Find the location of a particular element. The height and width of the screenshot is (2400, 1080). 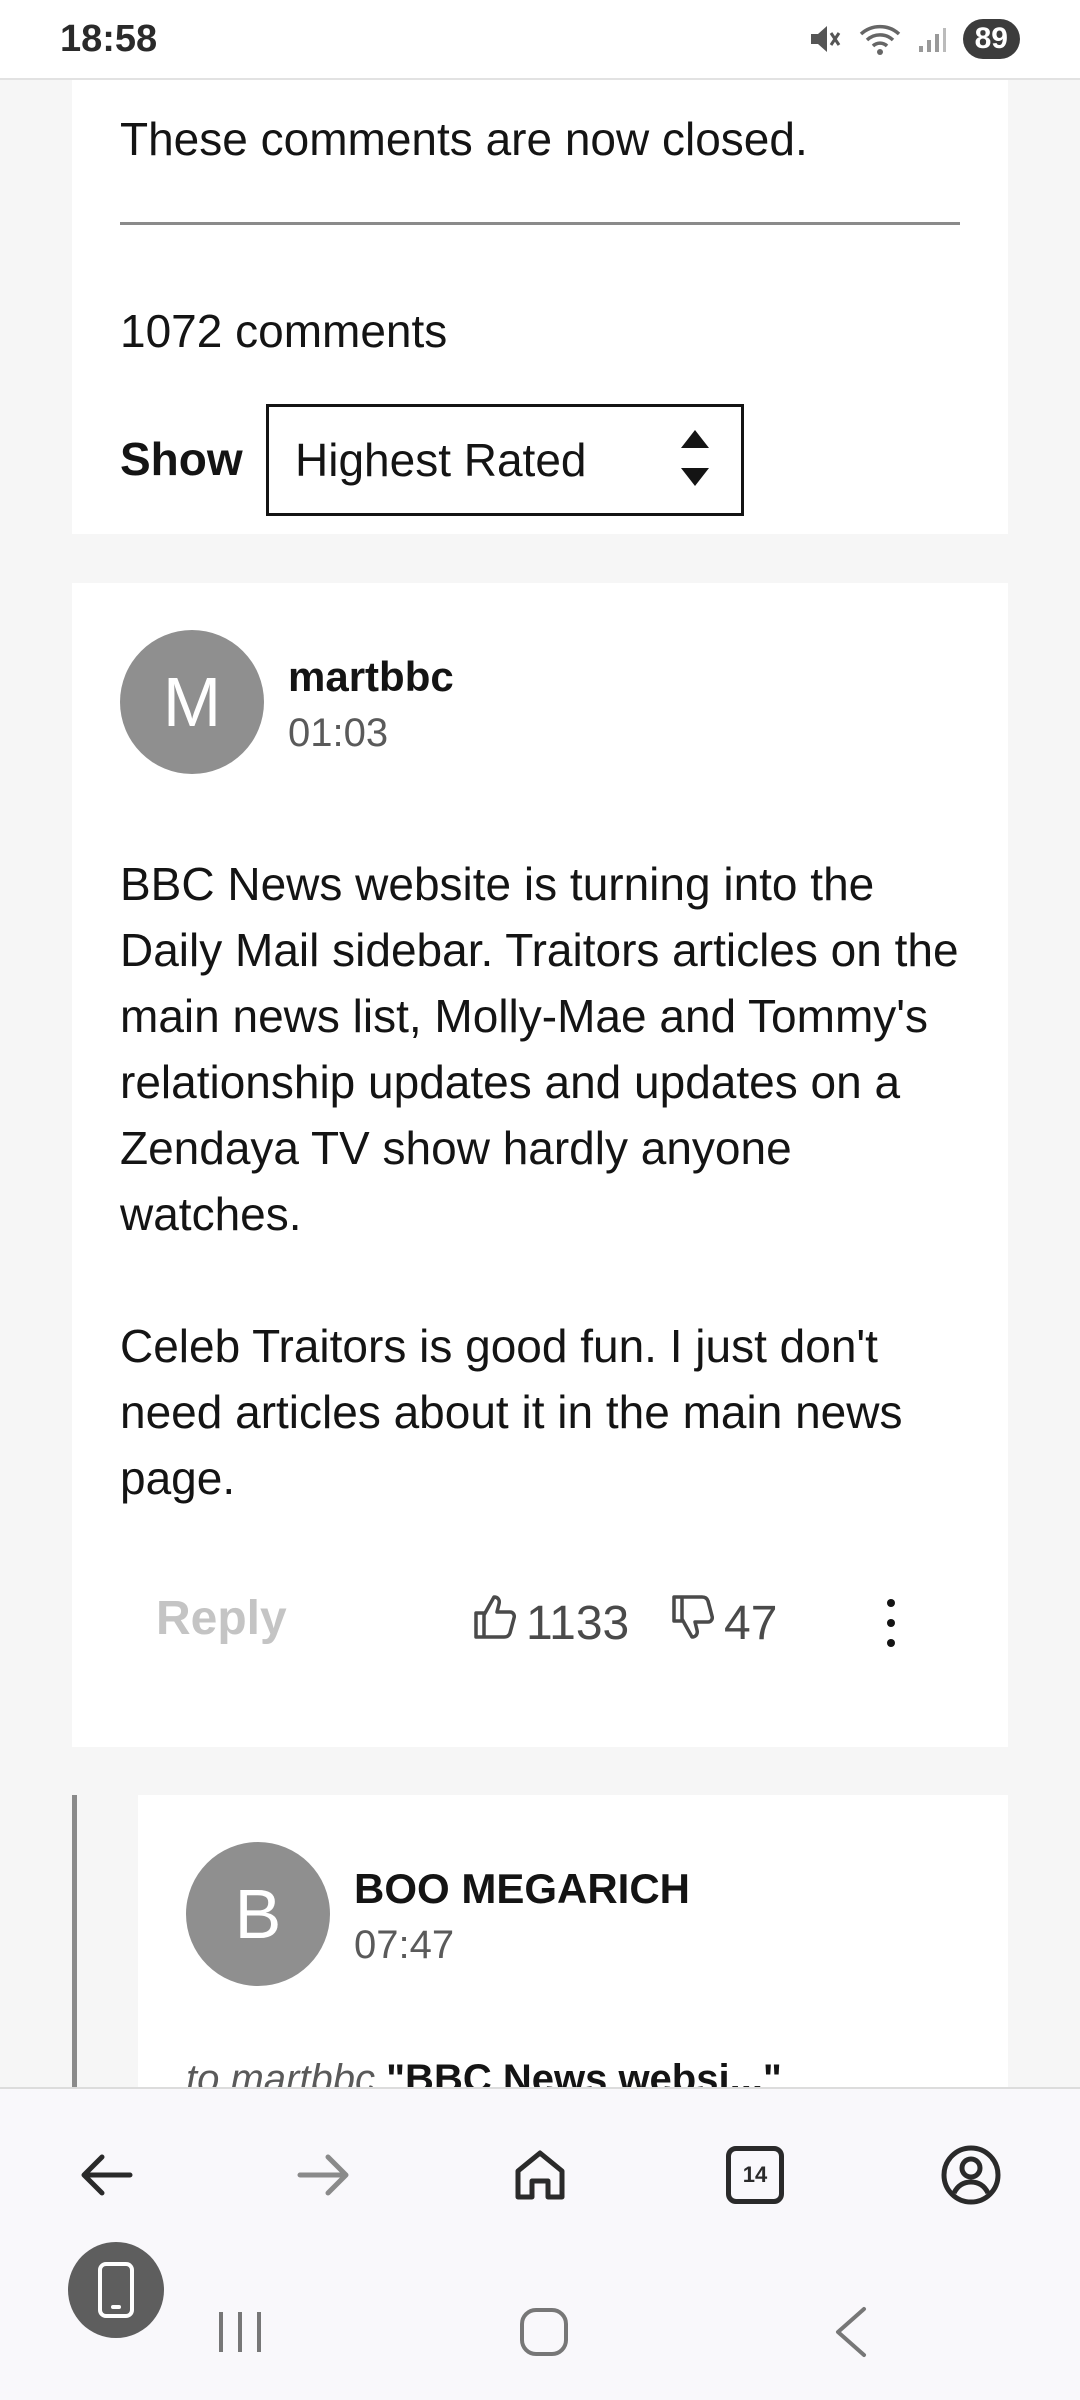

recent-apps-icon is located at coordinates (240, 2332).